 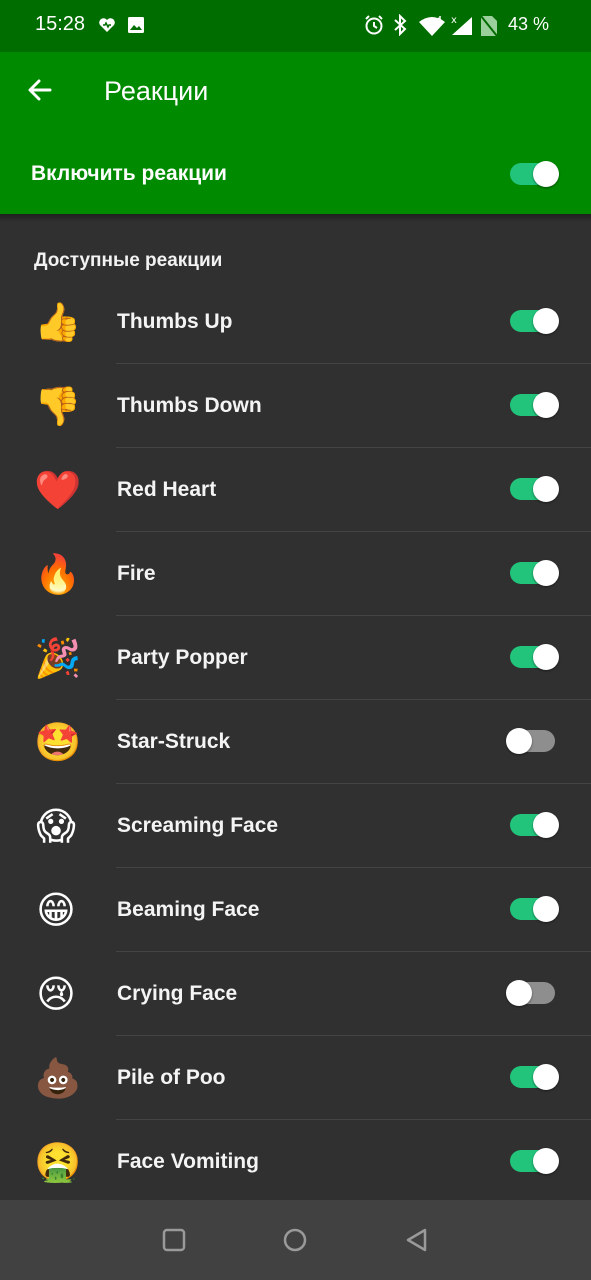 I want to click on bluetooth-icon, so click(x=400, y=27).